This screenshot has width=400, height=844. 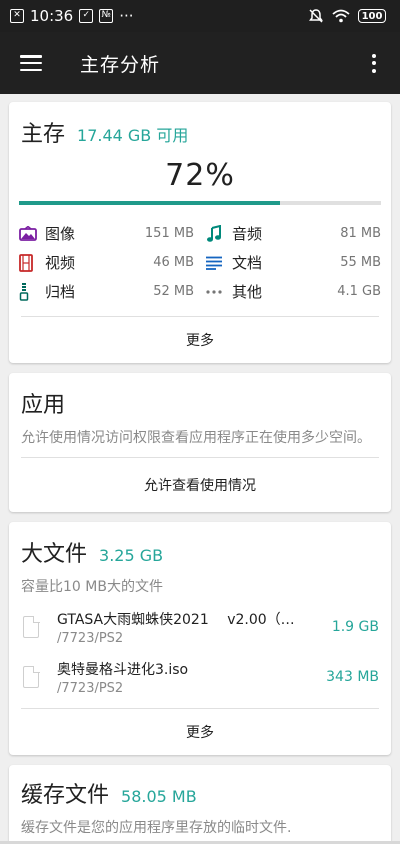 I want to click on document-lines-icon, so click(x=219, y=263).